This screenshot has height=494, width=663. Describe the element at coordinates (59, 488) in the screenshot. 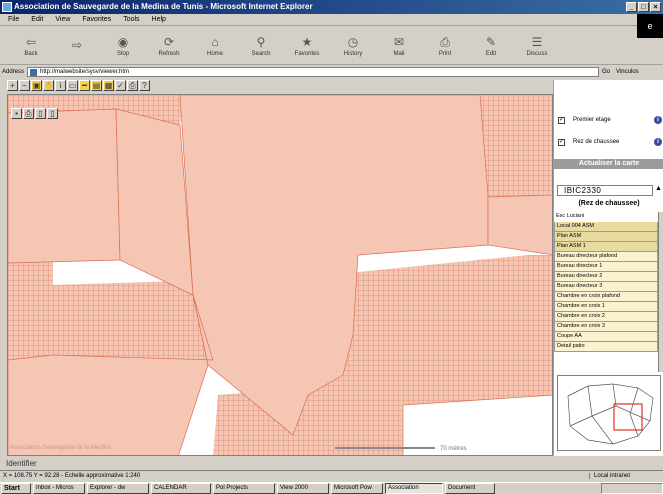

I see `taskbar-item: Inbox - Micros` at that location.